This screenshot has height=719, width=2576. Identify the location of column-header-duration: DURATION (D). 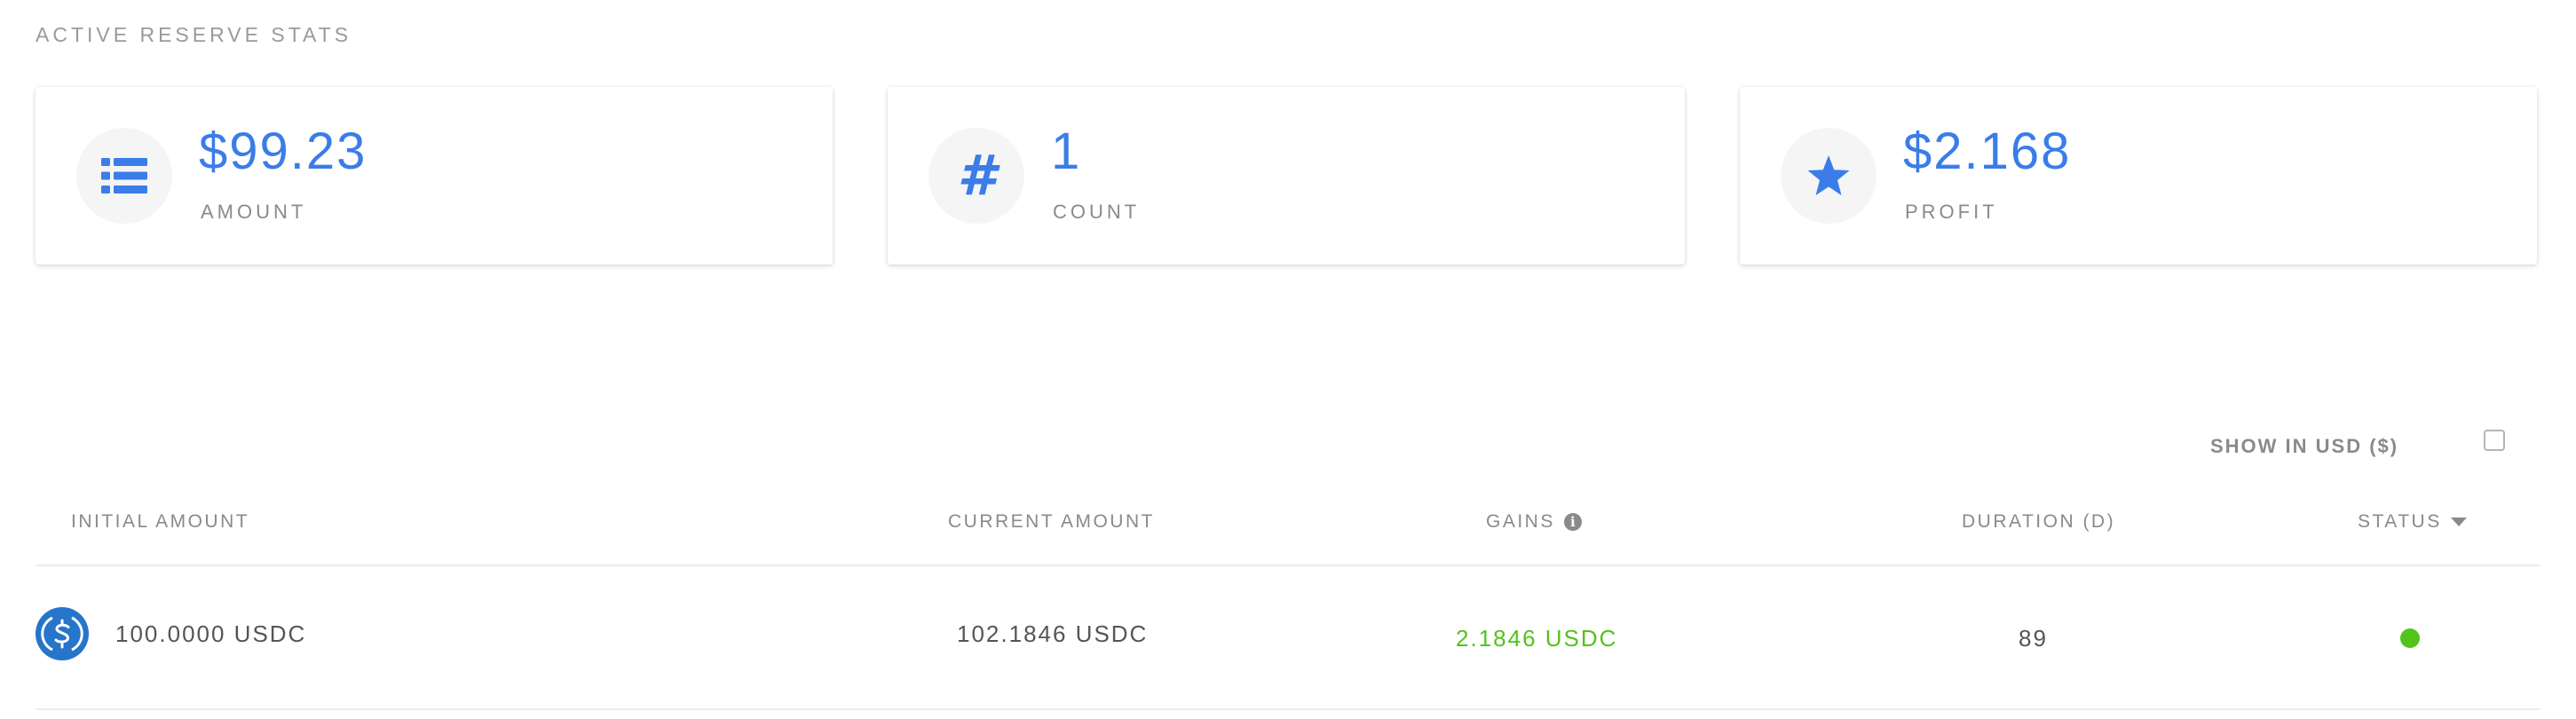
(2038, 522).